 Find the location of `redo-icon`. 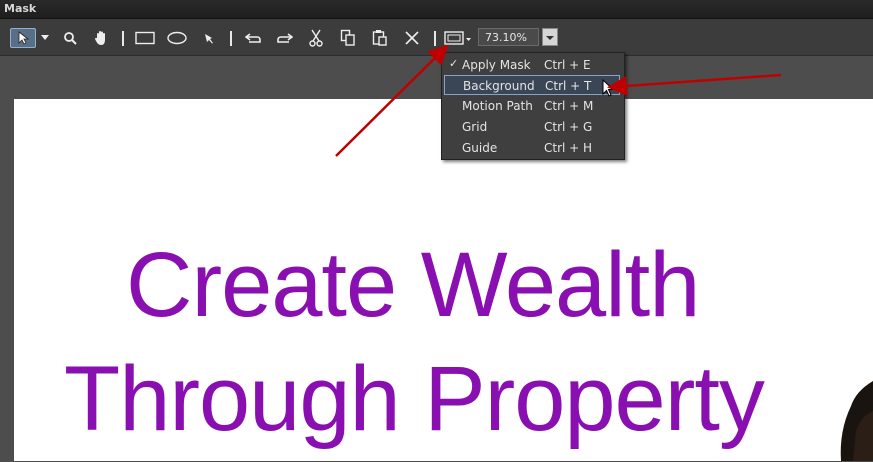

redo-icon is located at coordinates (285, 38).